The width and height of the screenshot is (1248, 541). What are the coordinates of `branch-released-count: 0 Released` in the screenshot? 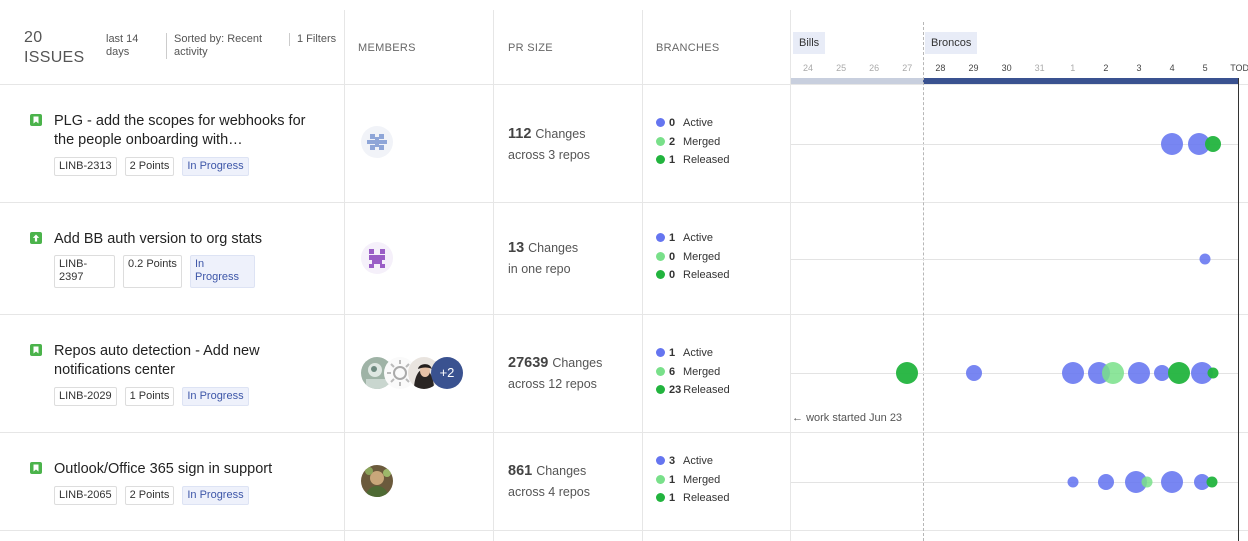 It's located at (692, 275).